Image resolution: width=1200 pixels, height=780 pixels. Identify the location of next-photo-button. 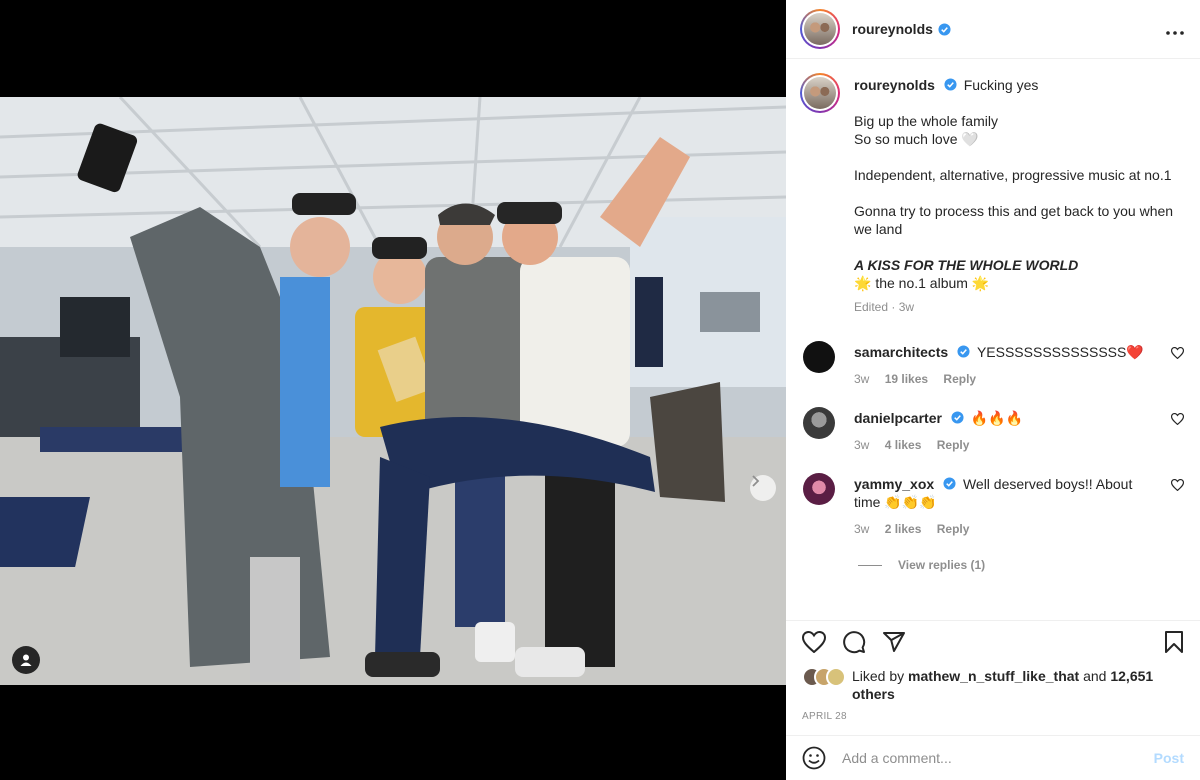
(763, 488).